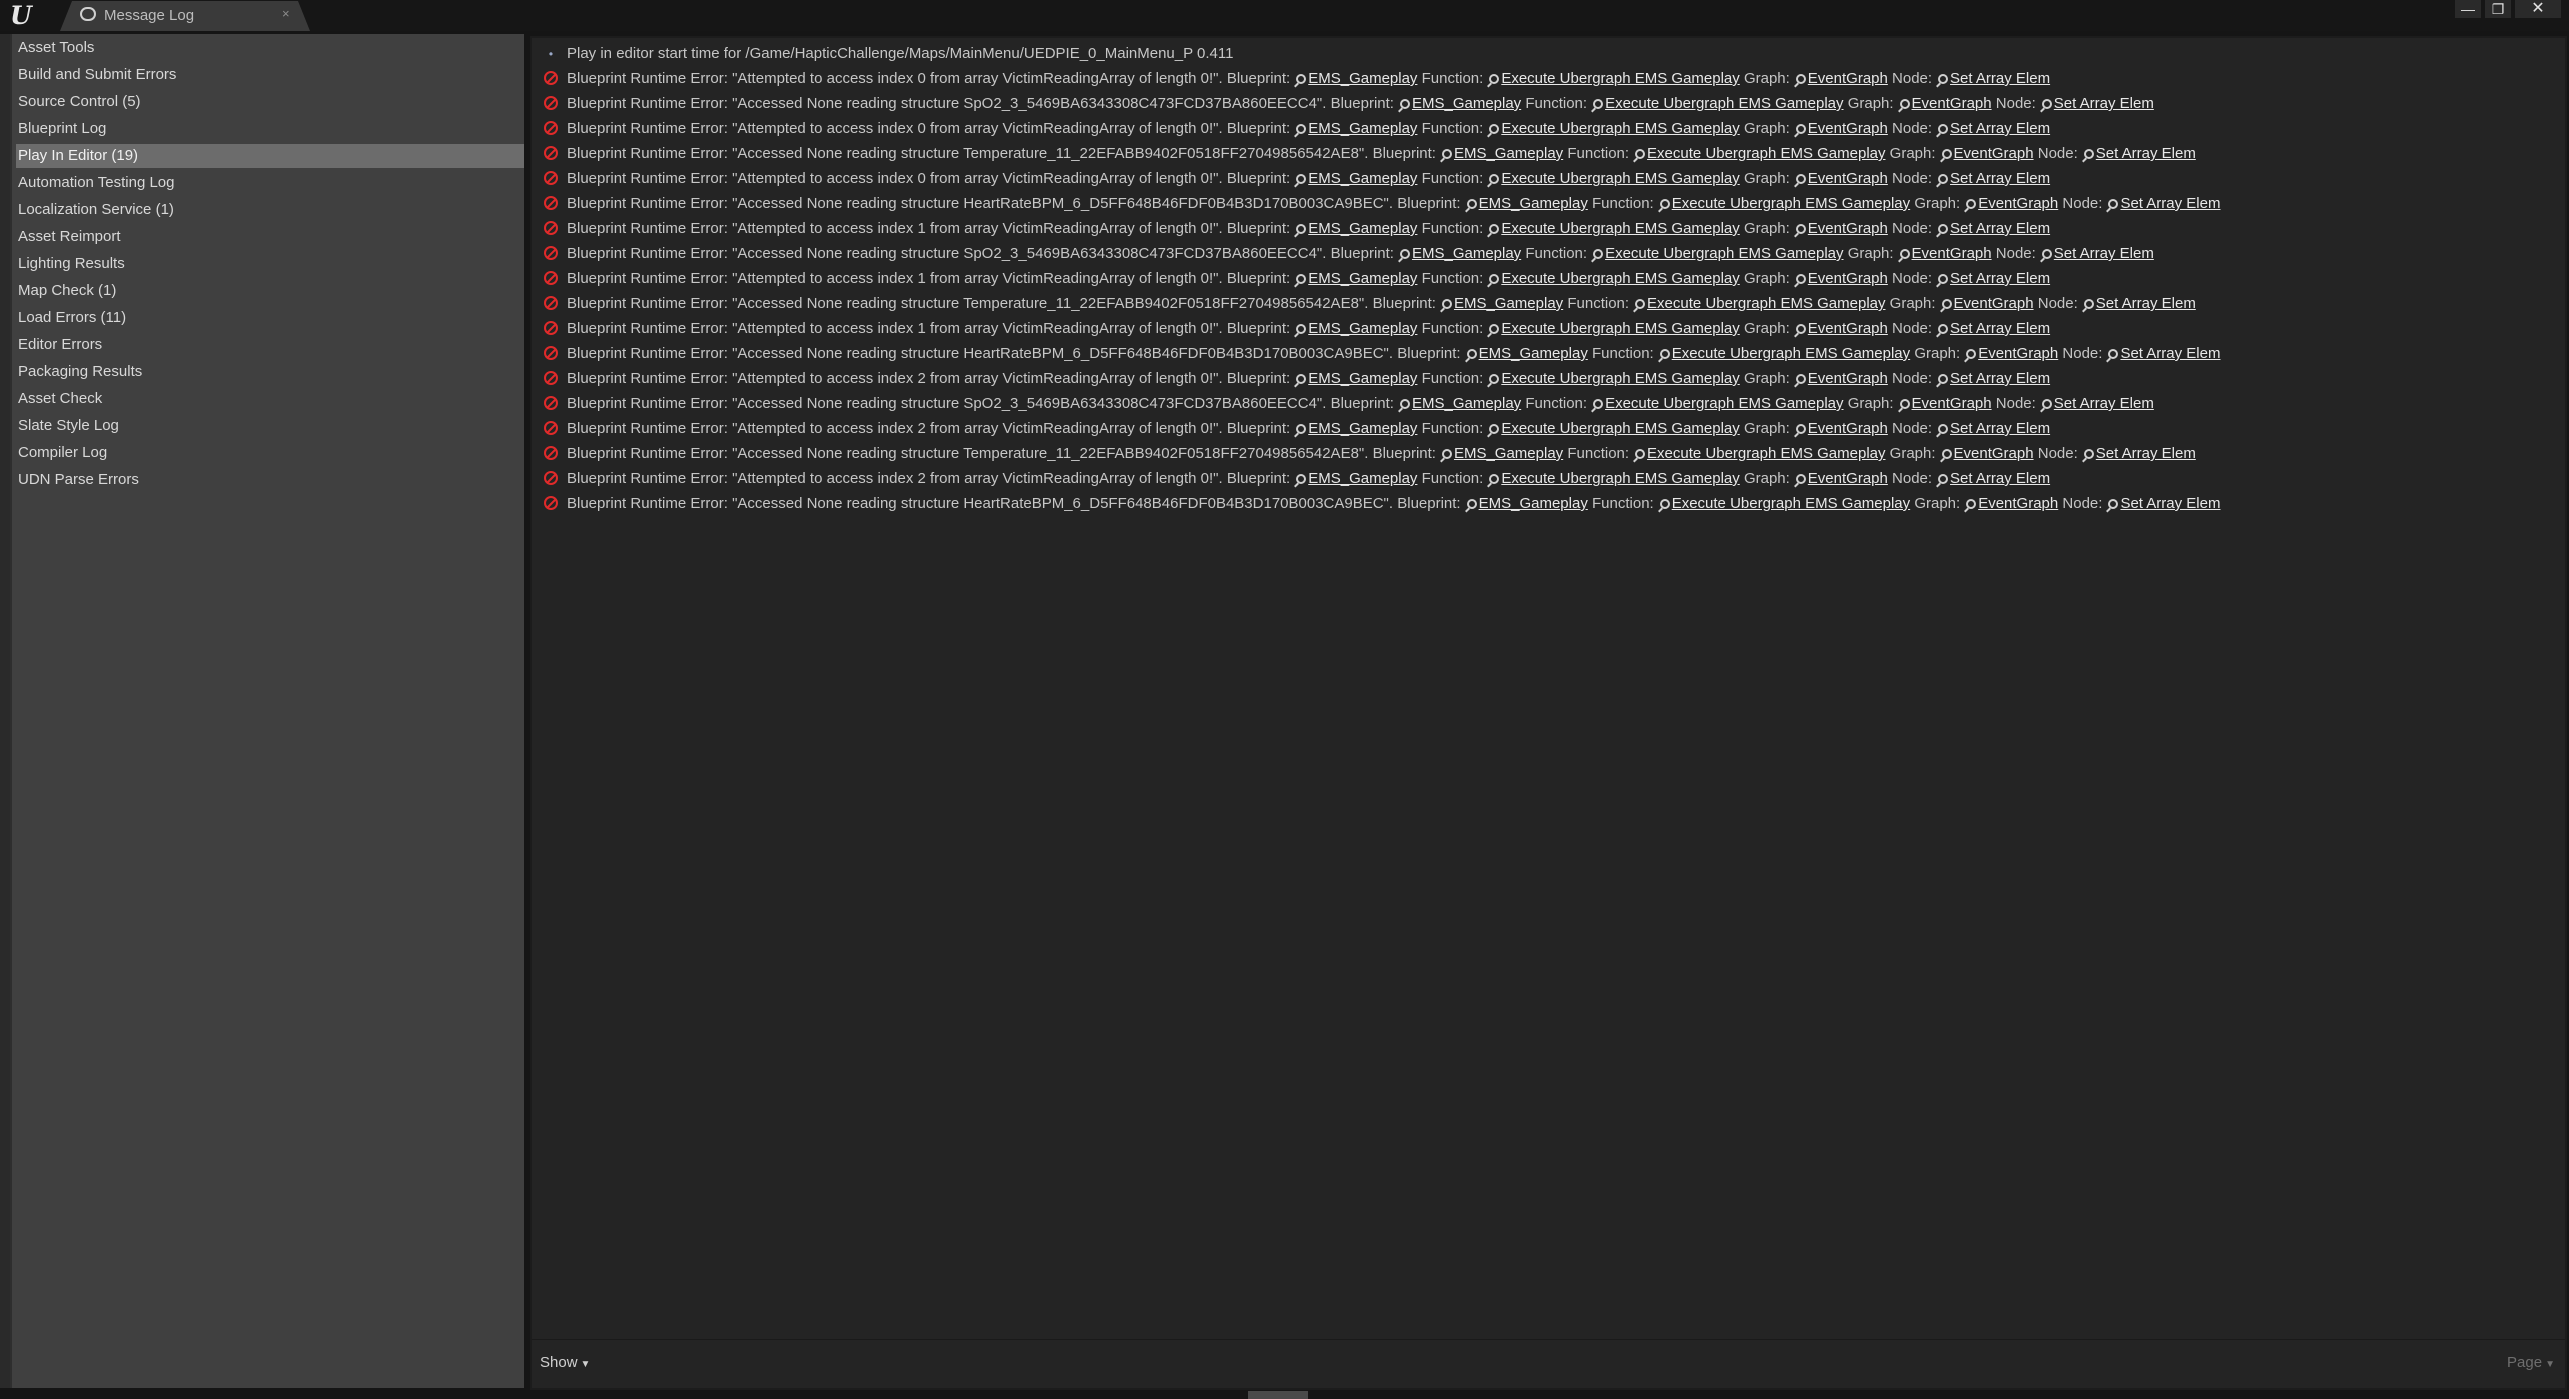  Describe the element at coordinates (270, 453) in the screenshot. I see `sidebar-item-category: Compiler Log` at that location.